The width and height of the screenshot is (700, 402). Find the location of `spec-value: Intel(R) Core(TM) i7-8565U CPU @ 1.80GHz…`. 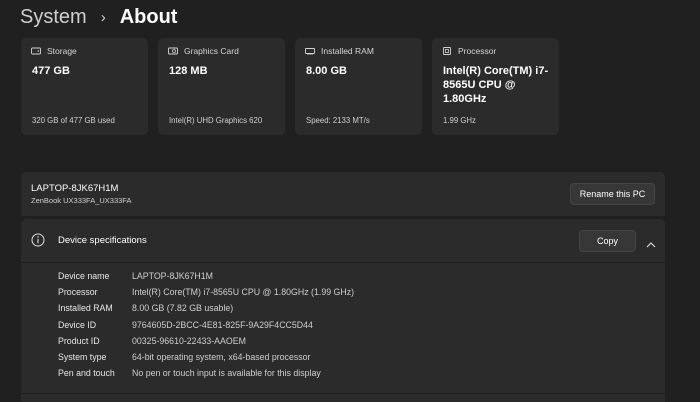

spec-value: Intel(R) Core(TM) i7-8565U CPU @ 1.80GHz… is located at coordinates (243, 292).